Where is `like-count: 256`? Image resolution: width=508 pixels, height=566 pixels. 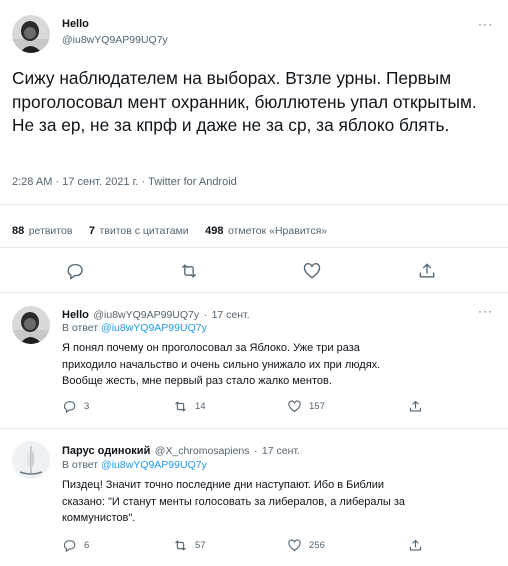 like-count: 256 is located at coordinates (317, 545).